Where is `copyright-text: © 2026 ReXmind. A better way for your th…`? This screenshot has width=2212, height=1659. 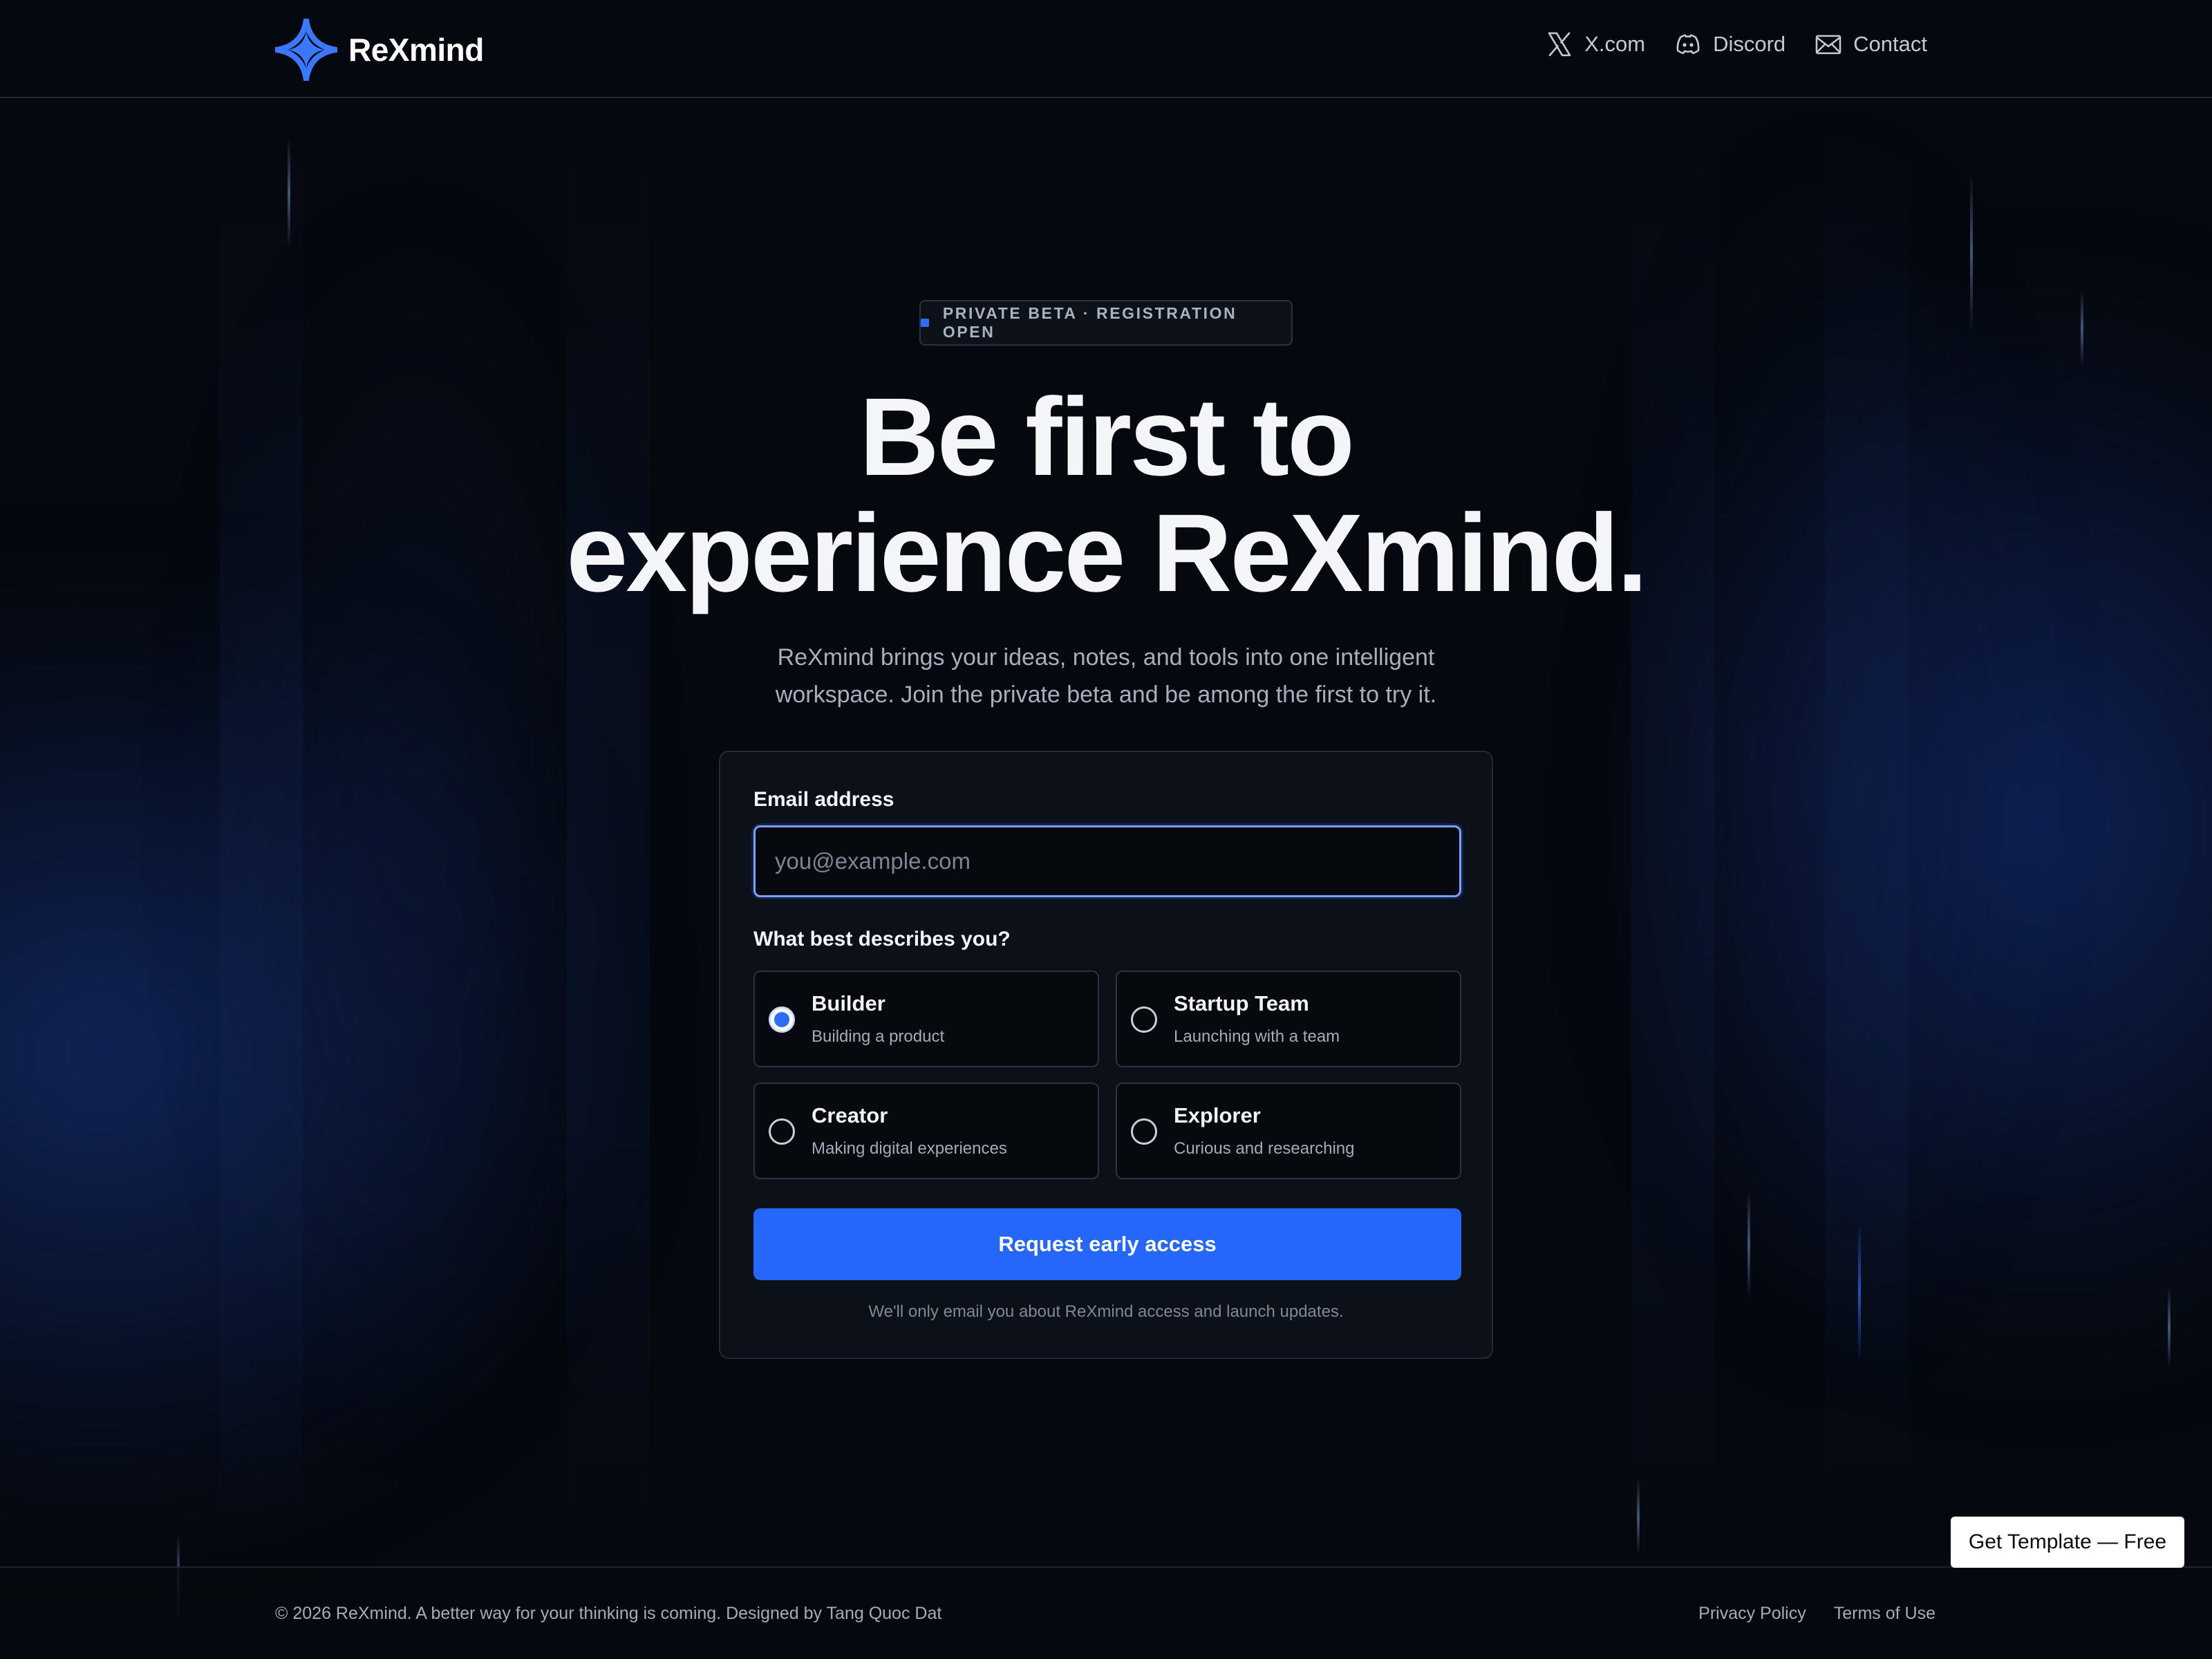
copyright-text: © 2026 ReXmind. A better way for your th… is located at coordinates (608, 1614).